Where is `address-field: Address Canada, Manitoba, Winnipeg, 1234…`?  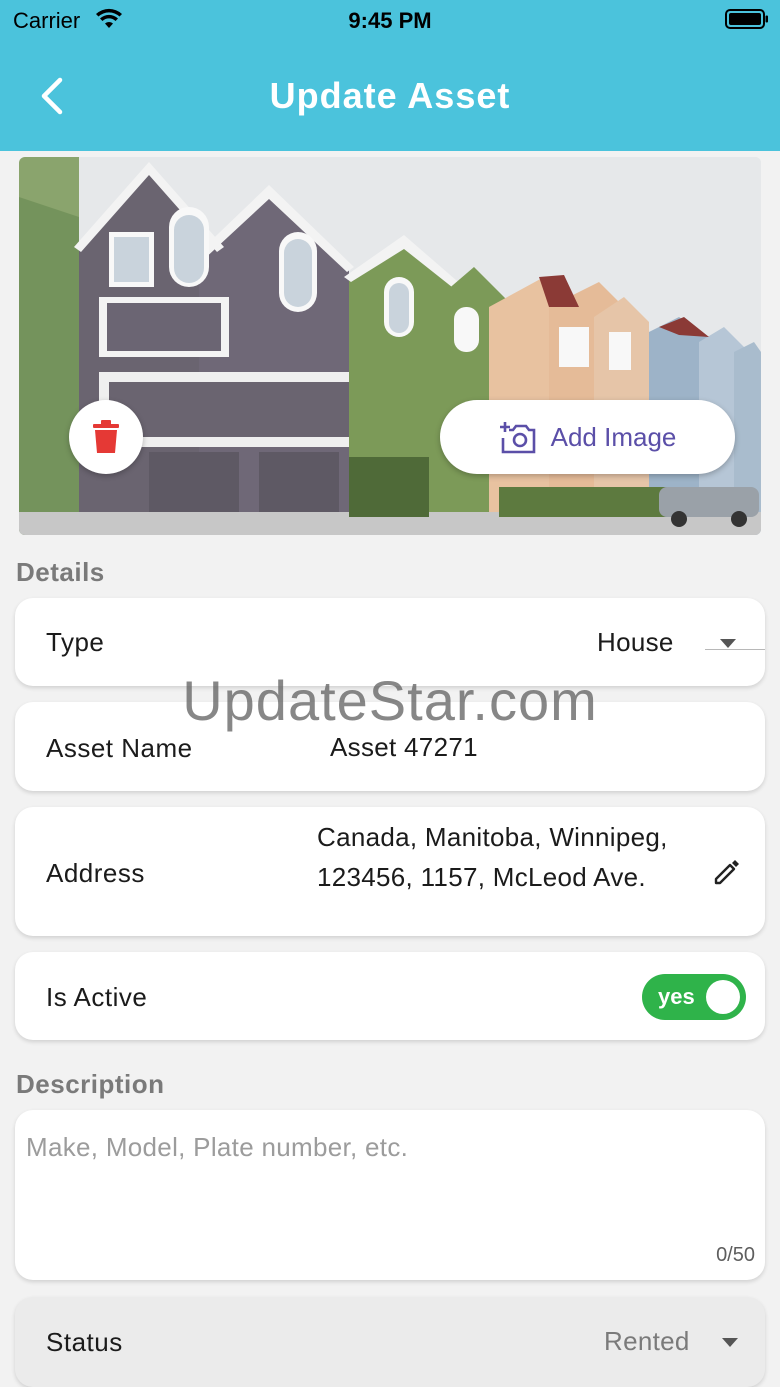 address-field: Address Canada, Manitoba, Winnipeg, 1234… is located at coordinates (390, 871).